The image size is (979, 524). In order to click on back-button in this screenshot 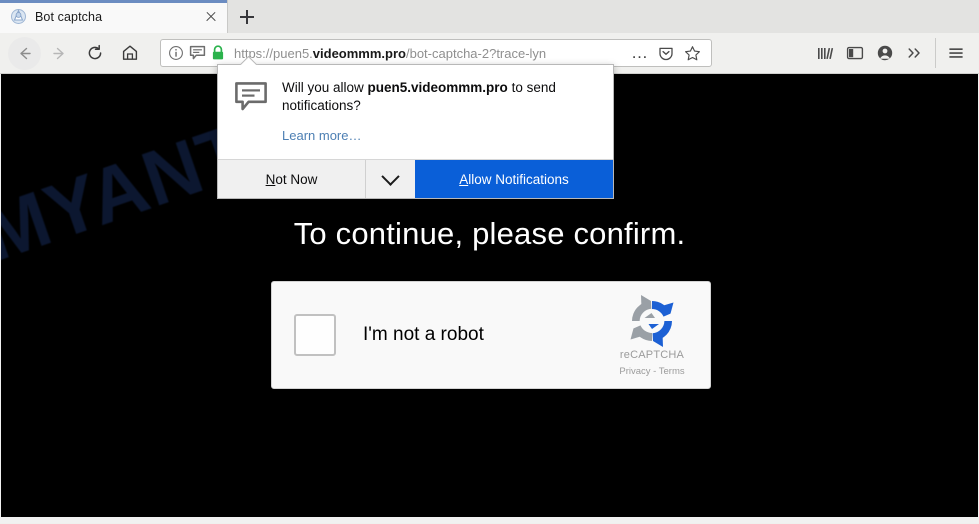, I will do `click(24, 53)`.